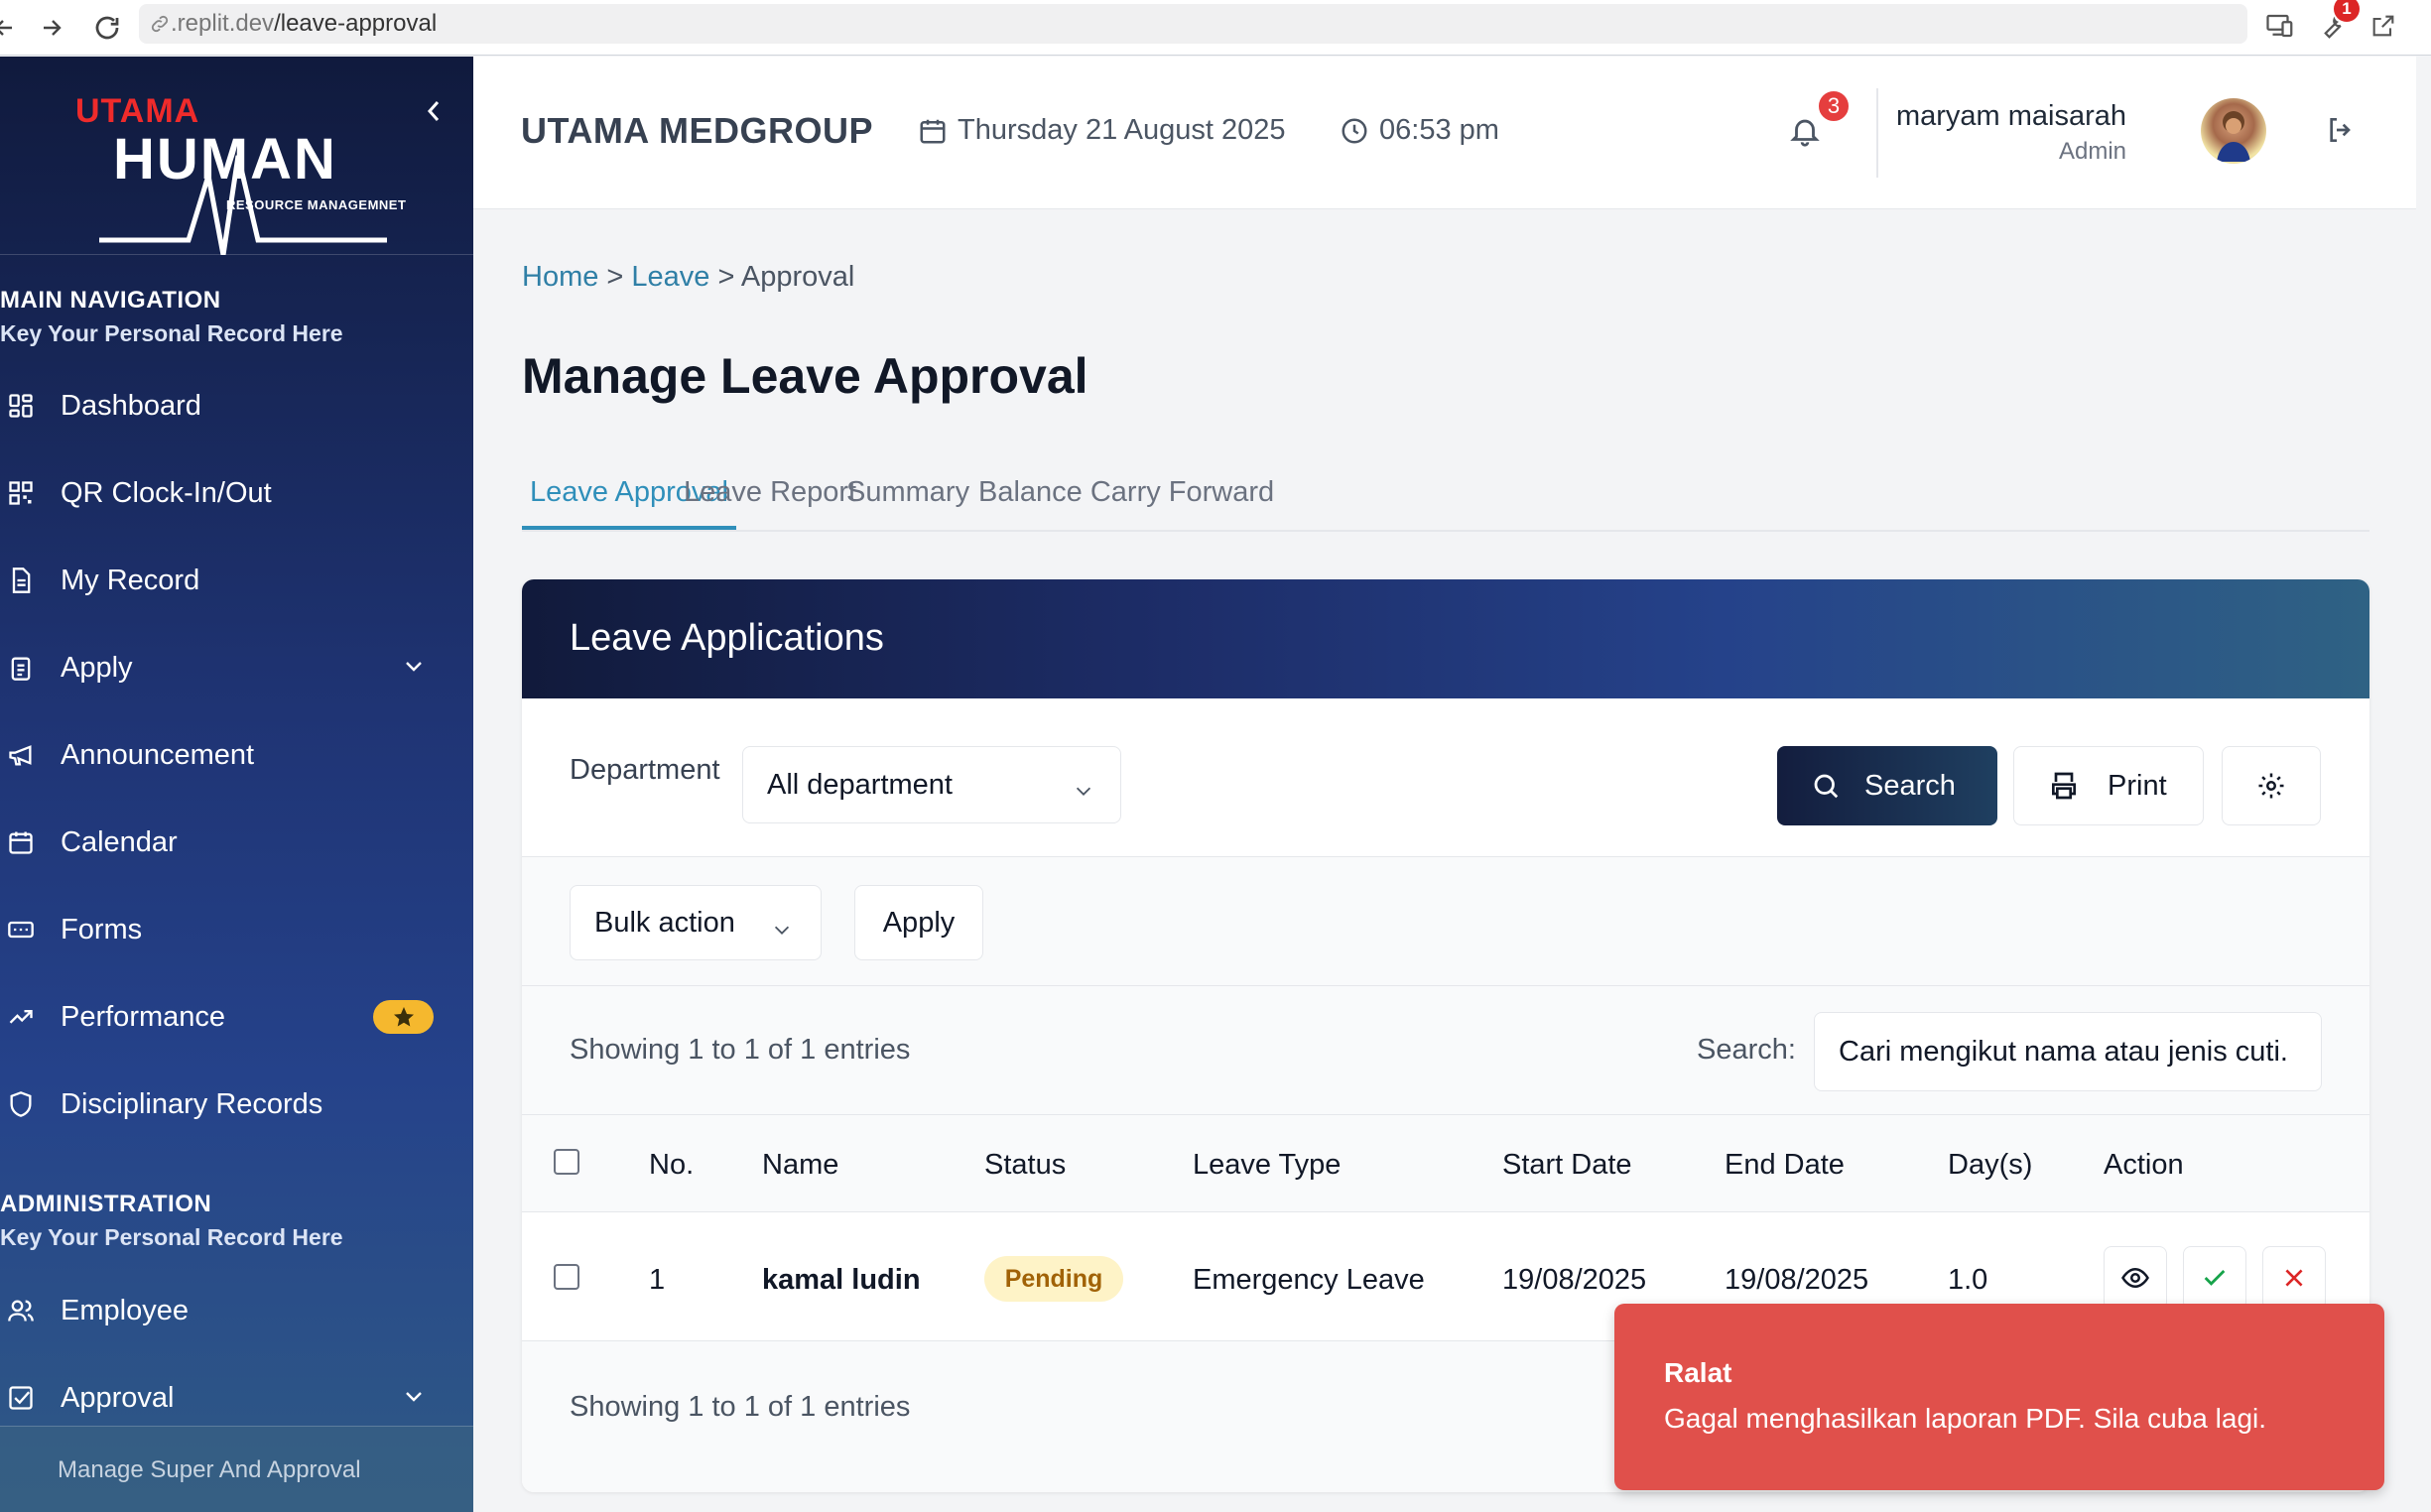  I want to click on breadcrumb-home: Home, so click(560, 277).